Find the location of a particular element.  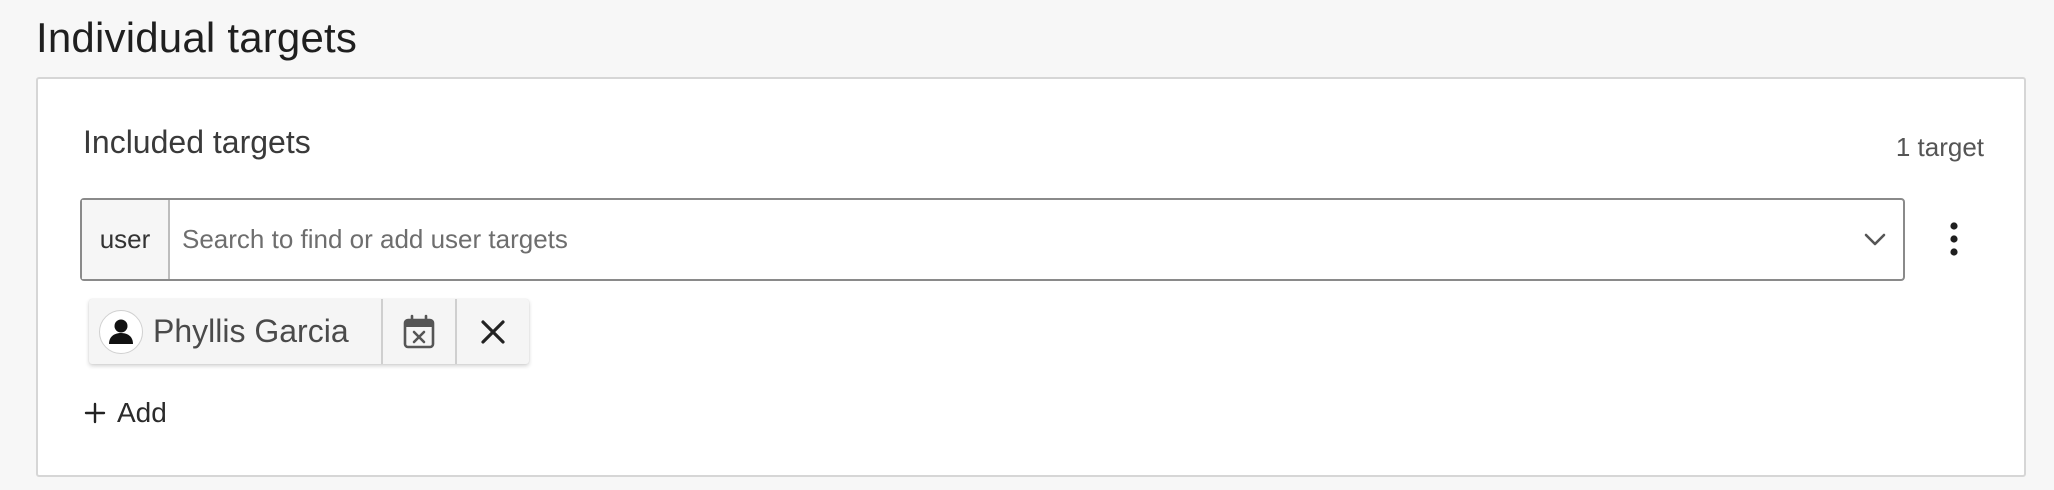

chevron-down-icon is located at coordinates (1875, 239).